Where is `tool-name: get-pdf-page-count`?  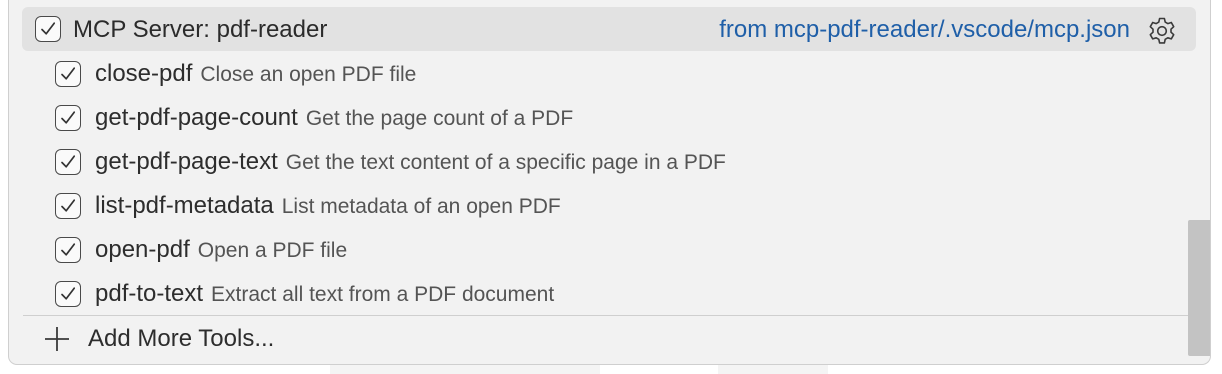 tool-name: get-pdf-page-count is located at coordinates (196, 117).